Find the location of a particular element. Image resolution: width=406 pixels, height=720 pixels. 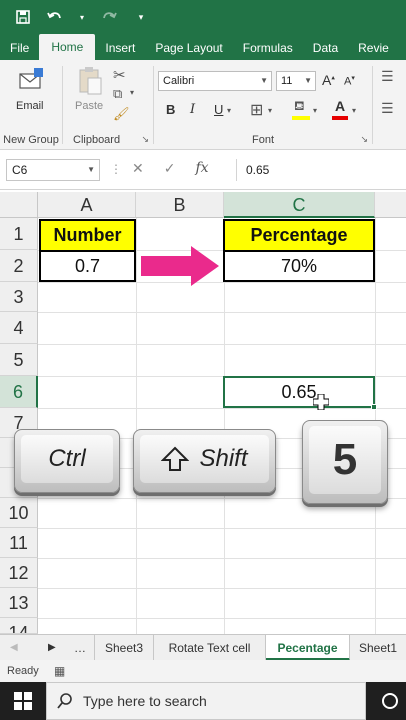

cell-a2: 0.7 is located at coordinates (87, 266).